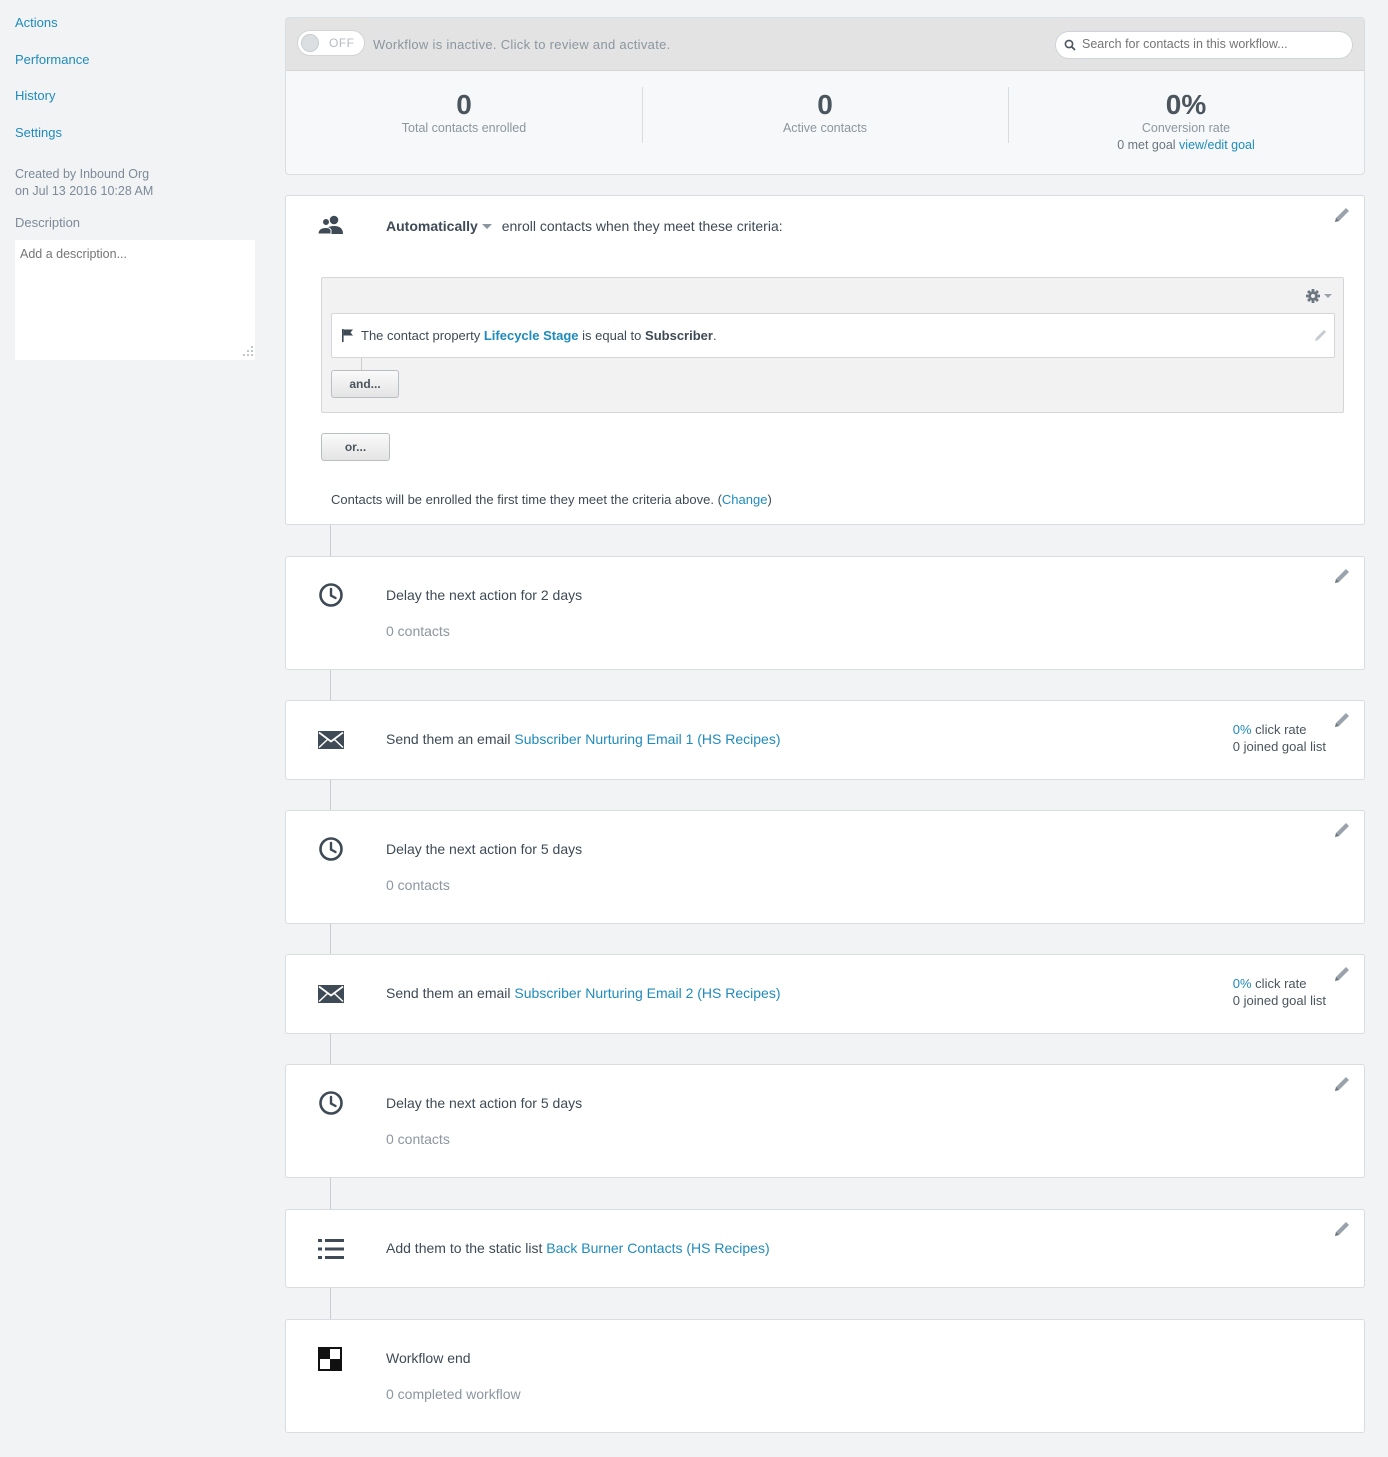 Image resolution: width=1388 pixels, height=1457 pixels. I want to click on criteria-suffix: ., so click(714, 335).